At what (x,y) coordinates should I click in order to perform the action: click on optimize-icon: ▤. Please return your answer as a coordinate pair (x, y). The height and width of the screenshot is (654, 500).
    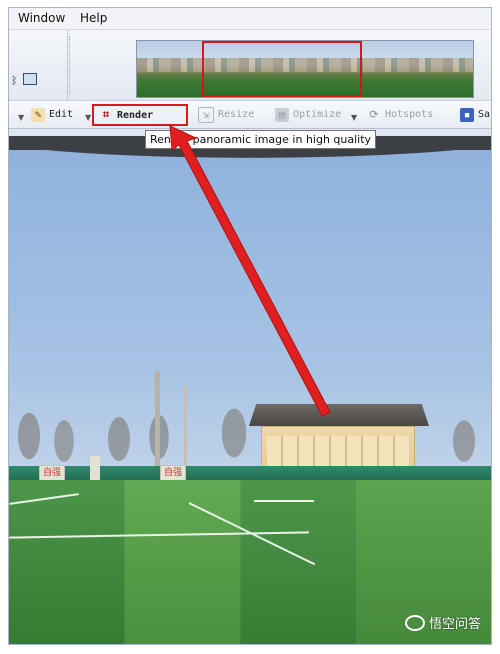
    Looking at the image, I should click on (282, 114).